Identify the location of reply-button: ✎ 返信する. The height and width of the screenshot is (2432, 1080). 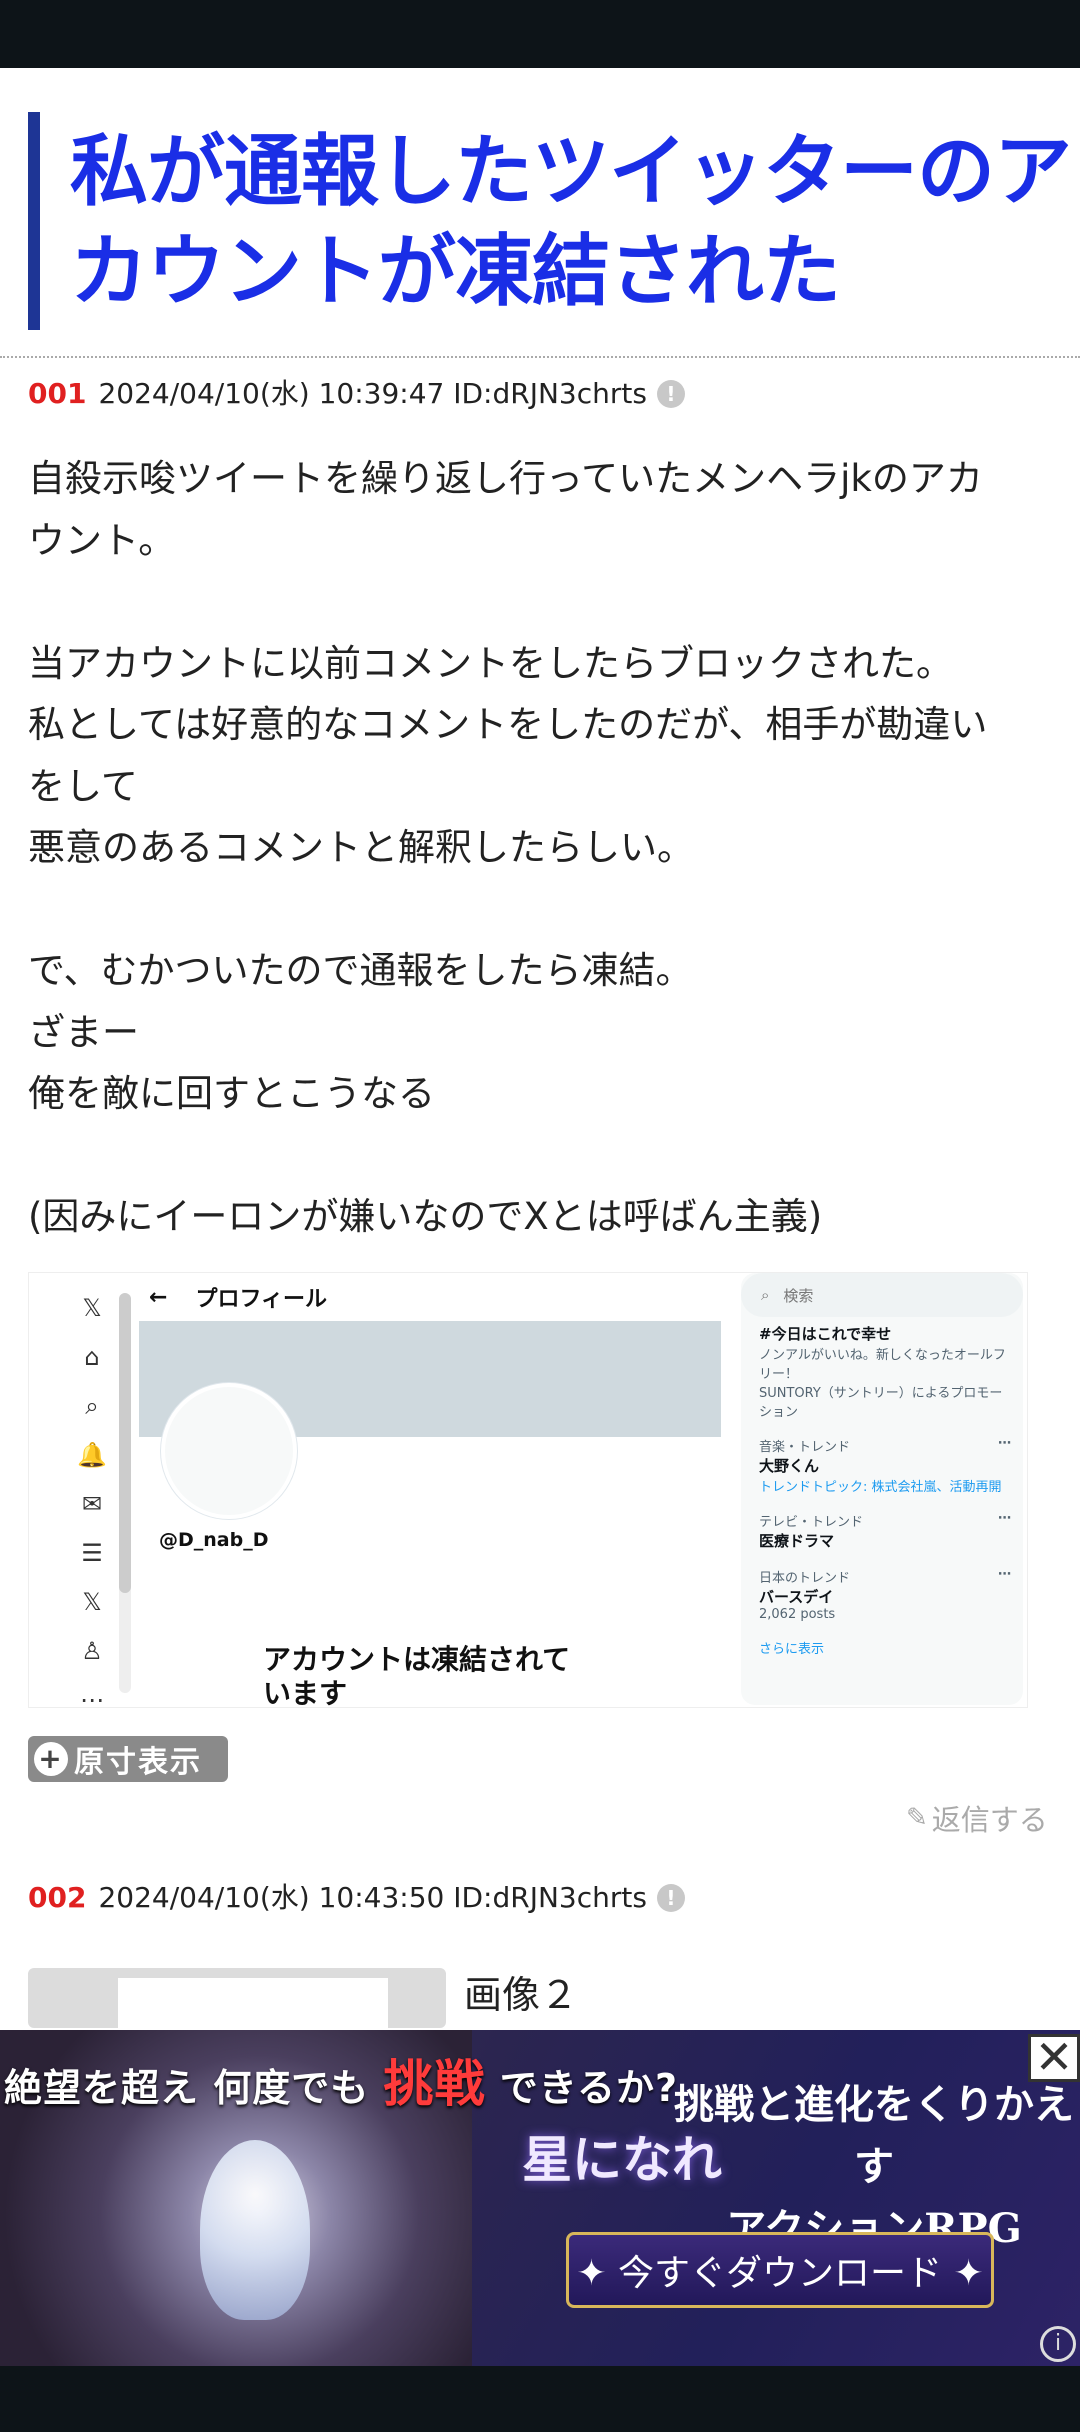
(977, 1818).